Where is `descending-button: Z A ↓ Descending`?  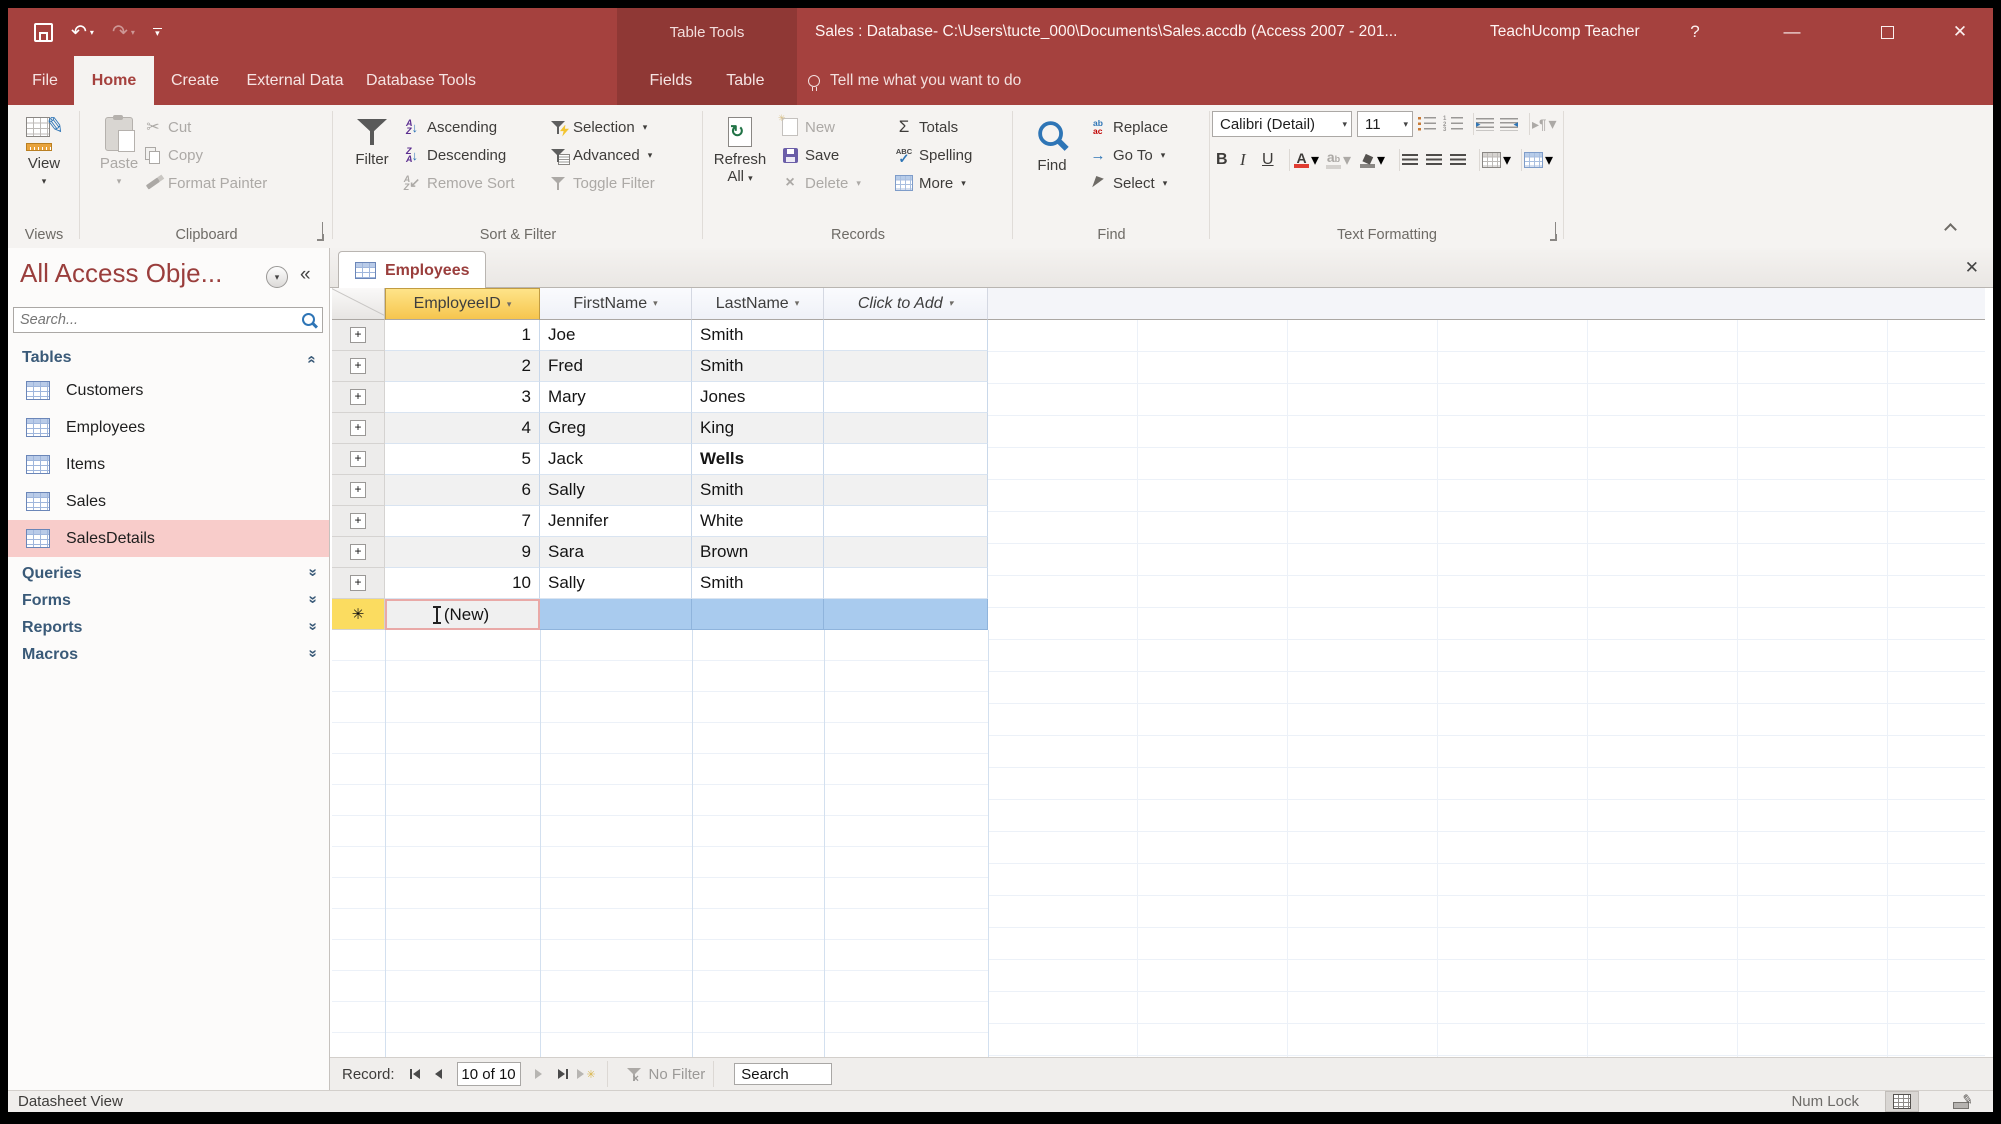 descending-button: Z A ↓ Descending is located at coordinates (454, 155).